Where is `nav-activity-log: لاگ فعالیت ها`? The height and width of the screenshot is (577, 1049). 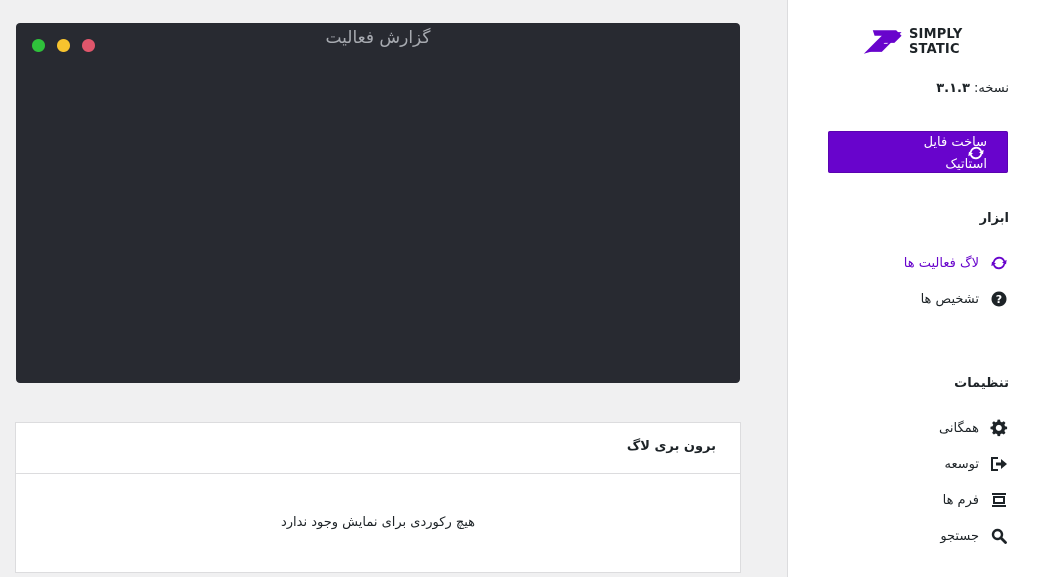
nav-activity-log: لاگ فعالیت ها is located at coordinates (956, 263).